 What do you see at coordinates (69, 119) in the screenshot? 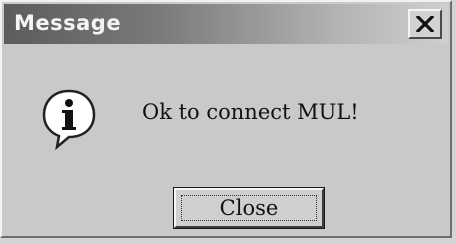
I see `info-icon` at bounding box center [69, 119].